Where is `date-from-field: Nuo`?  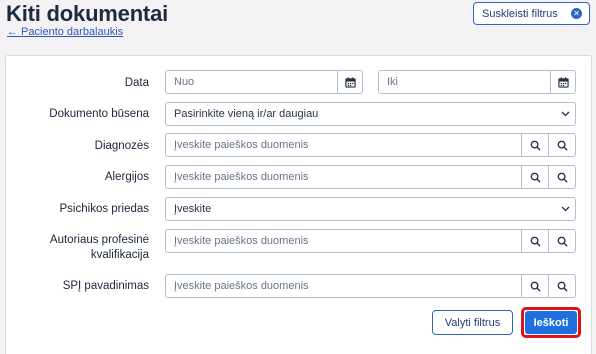 date-from-field: Nuo is located at coordinates (264, 82).